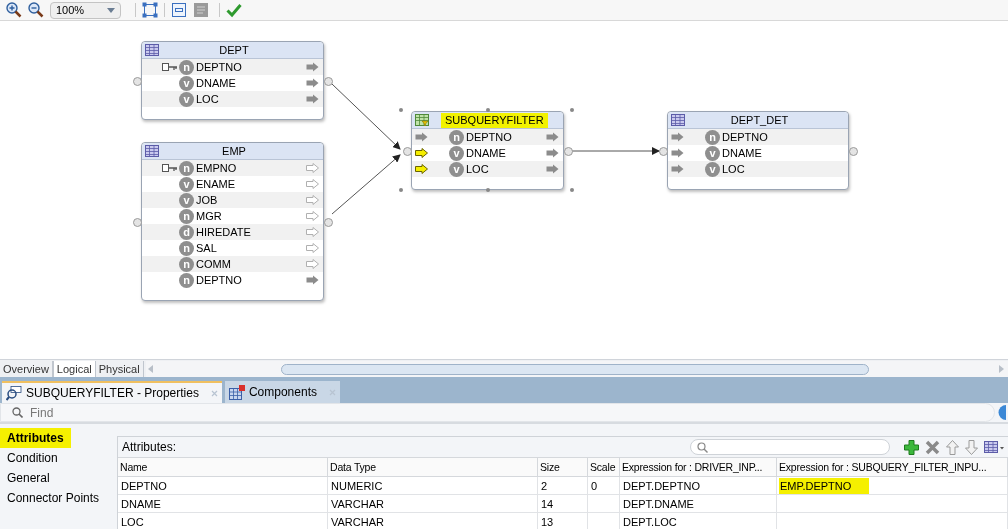 The width and height of the screenshot is (1008, 529). What do you see at coordinates (952, 447) in the screenshot?
I see `move-up-icon` at bounding box center [952, 447].